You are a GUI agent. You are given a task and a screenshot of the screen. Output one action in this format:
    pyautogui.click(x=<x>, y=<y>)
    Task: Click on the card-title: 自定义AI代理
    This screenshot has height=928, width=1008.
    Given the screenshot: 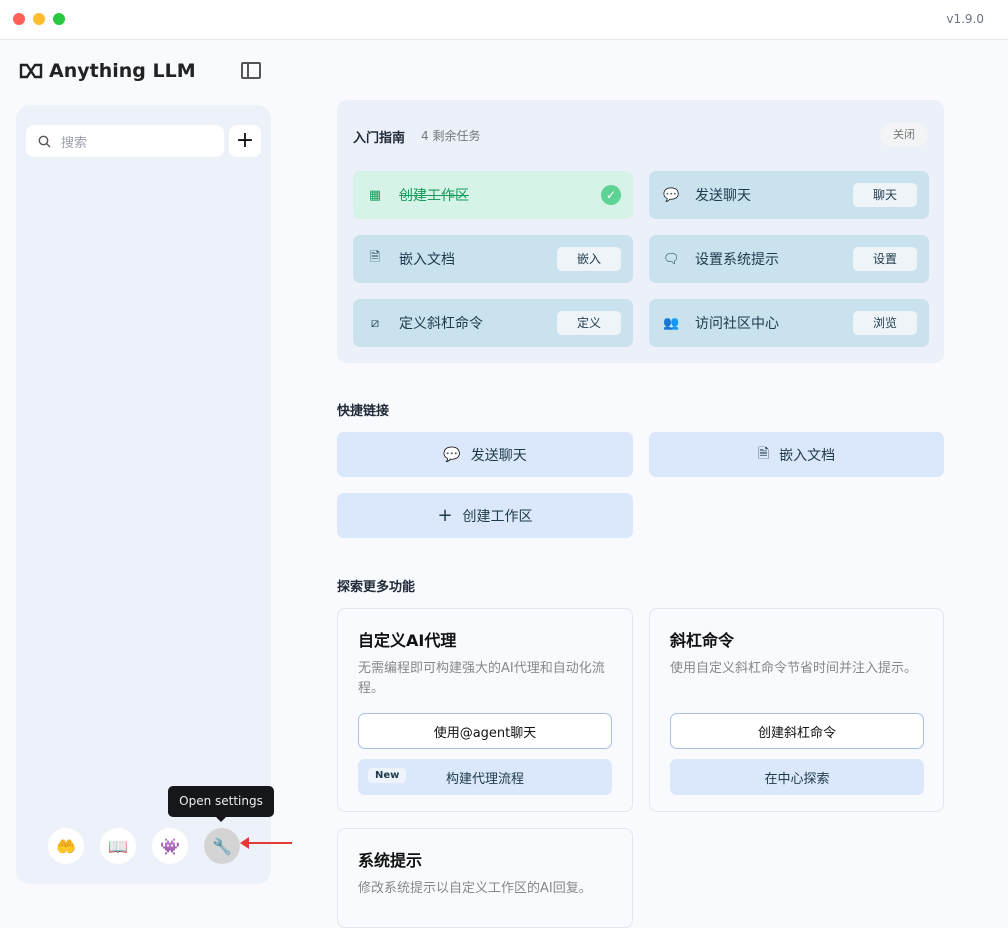 What is the action you would take?
    pyautogui.click(x=407, y=640)
    